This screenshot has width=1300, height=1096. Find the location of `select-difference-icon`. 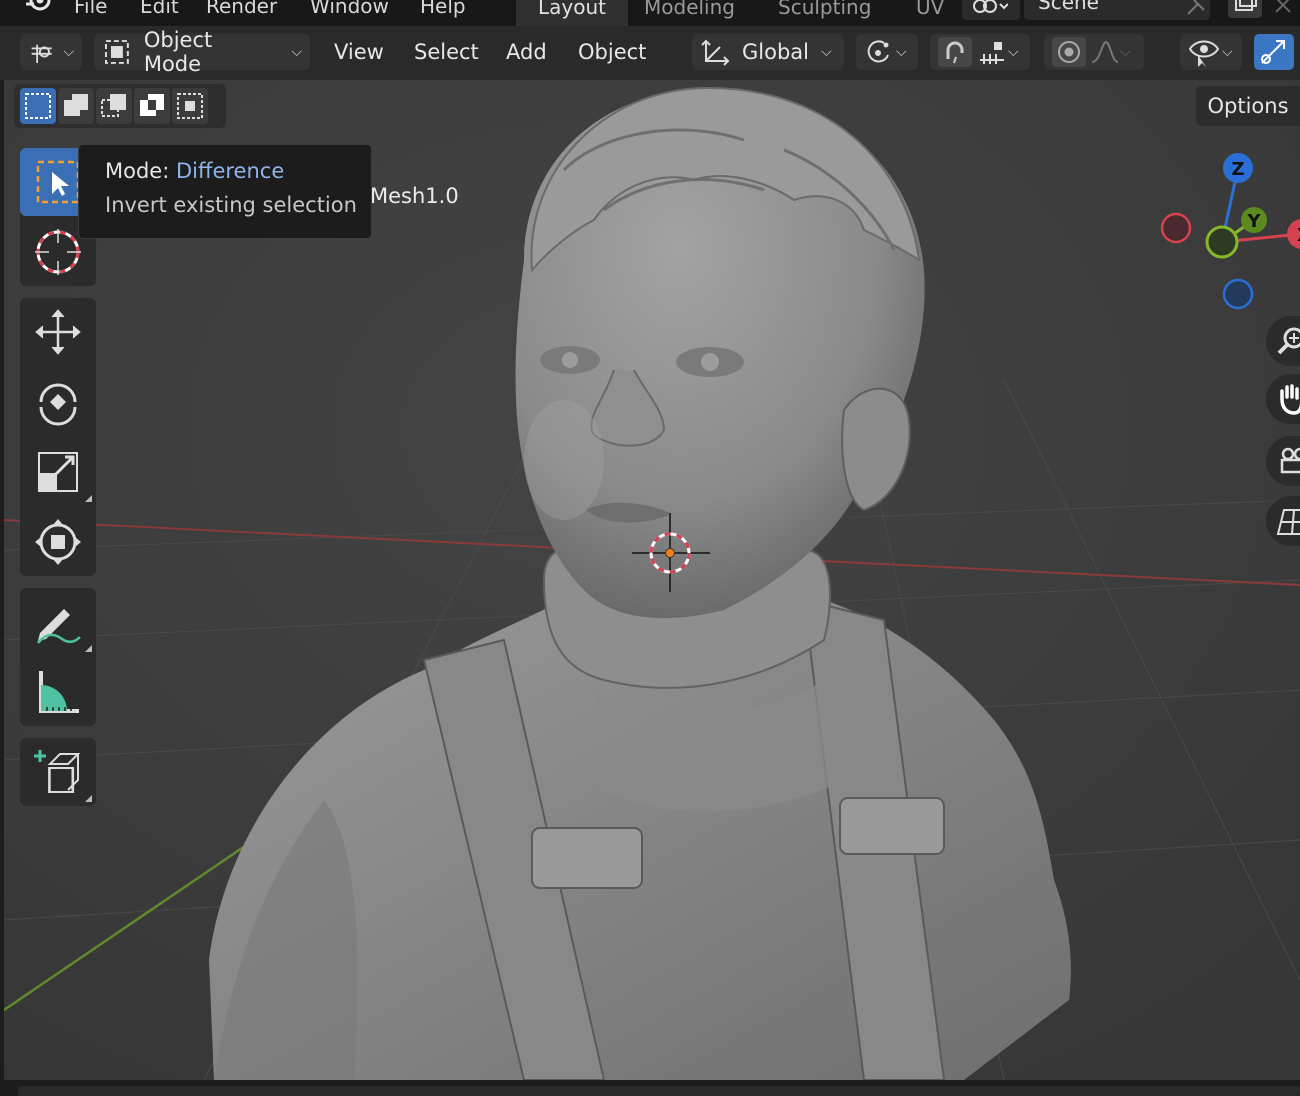

select-difference-icon is located at coordinates (152, 105).